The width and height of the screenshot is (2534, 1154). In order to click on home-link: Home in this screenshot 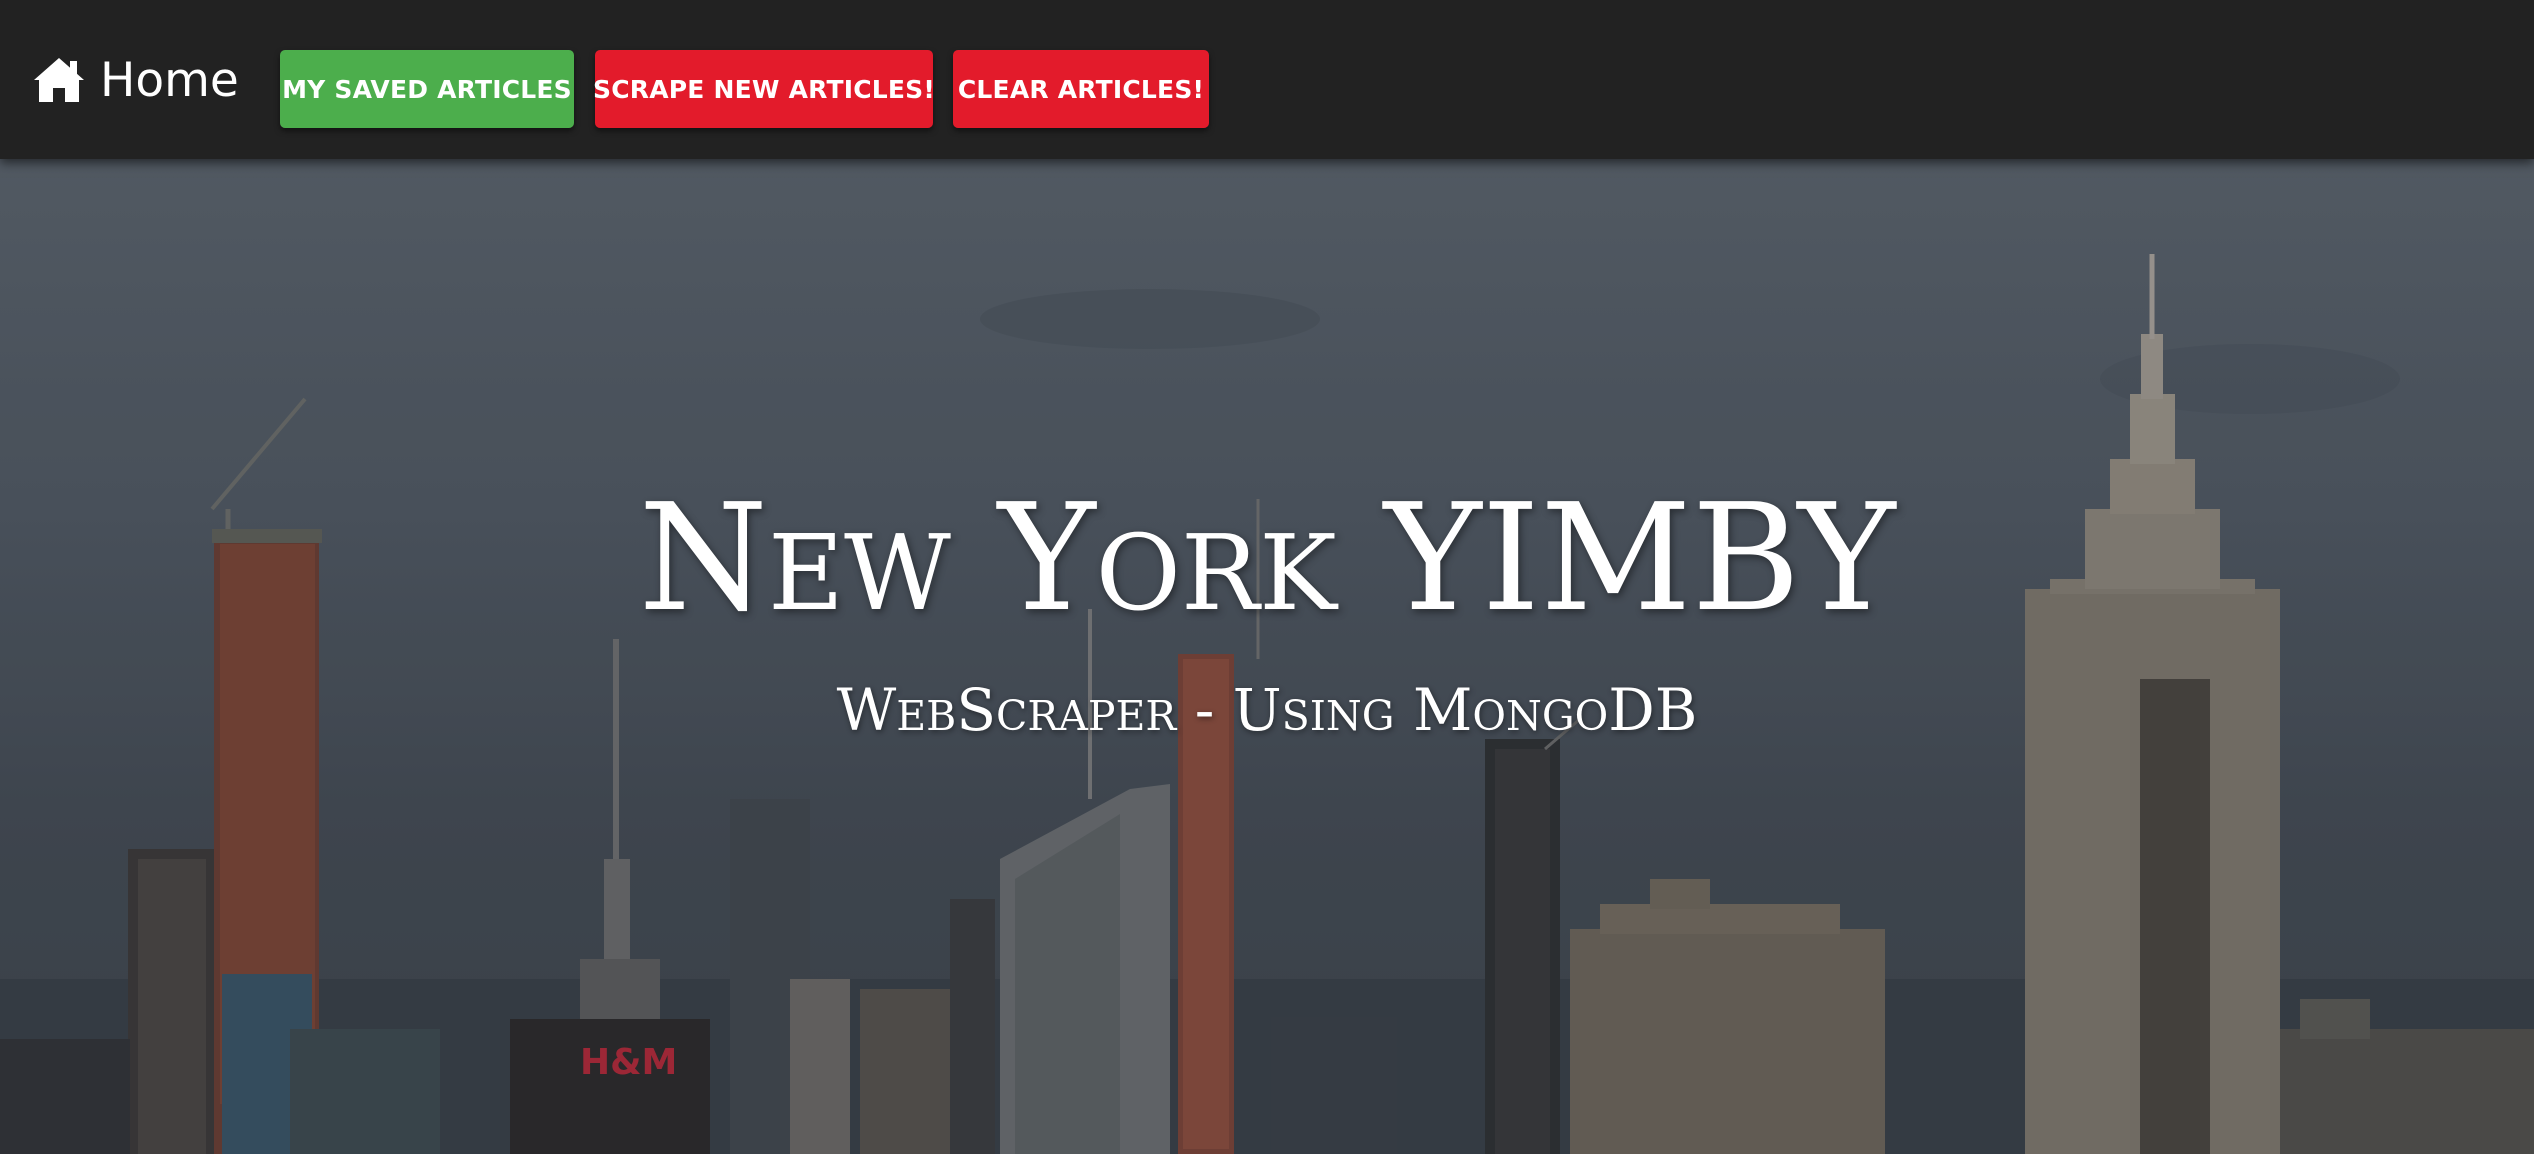, I will do `click(135, 80)`.